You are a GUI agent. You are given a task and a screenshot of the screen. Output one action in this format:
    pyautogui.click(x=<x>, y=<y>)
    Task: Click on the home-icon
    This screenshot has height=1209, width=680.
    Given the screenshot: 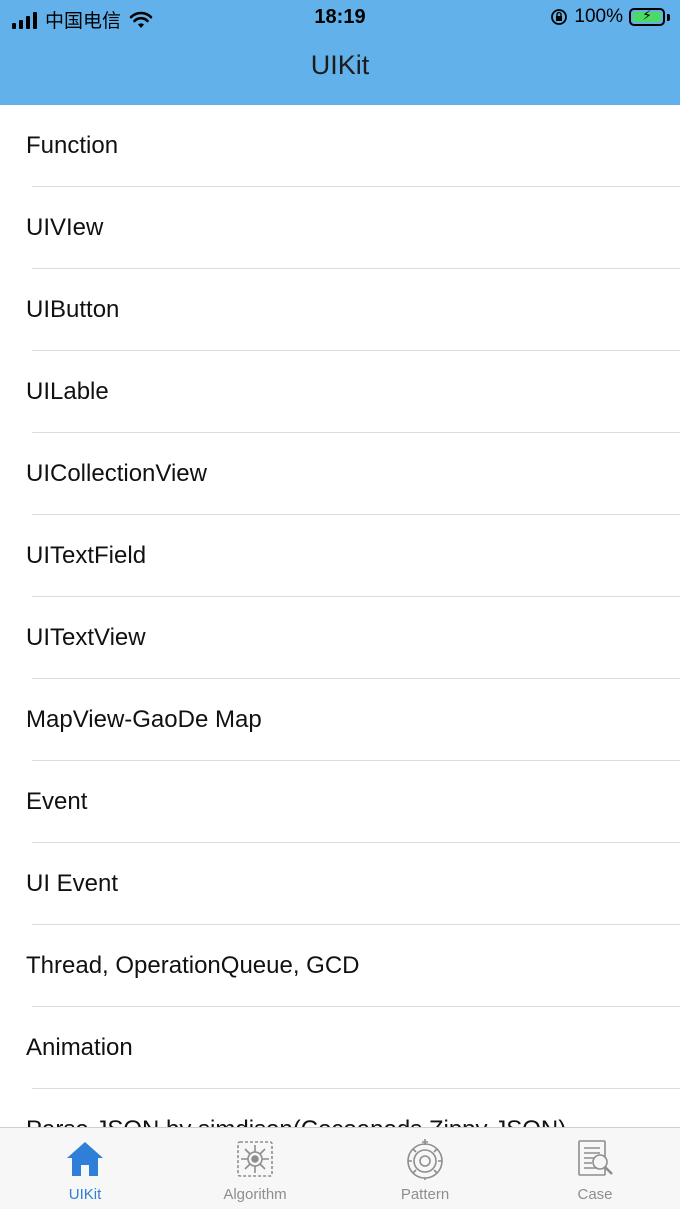 What is the action you would take?
    pyautogui.click(x=85, y=1159)
    